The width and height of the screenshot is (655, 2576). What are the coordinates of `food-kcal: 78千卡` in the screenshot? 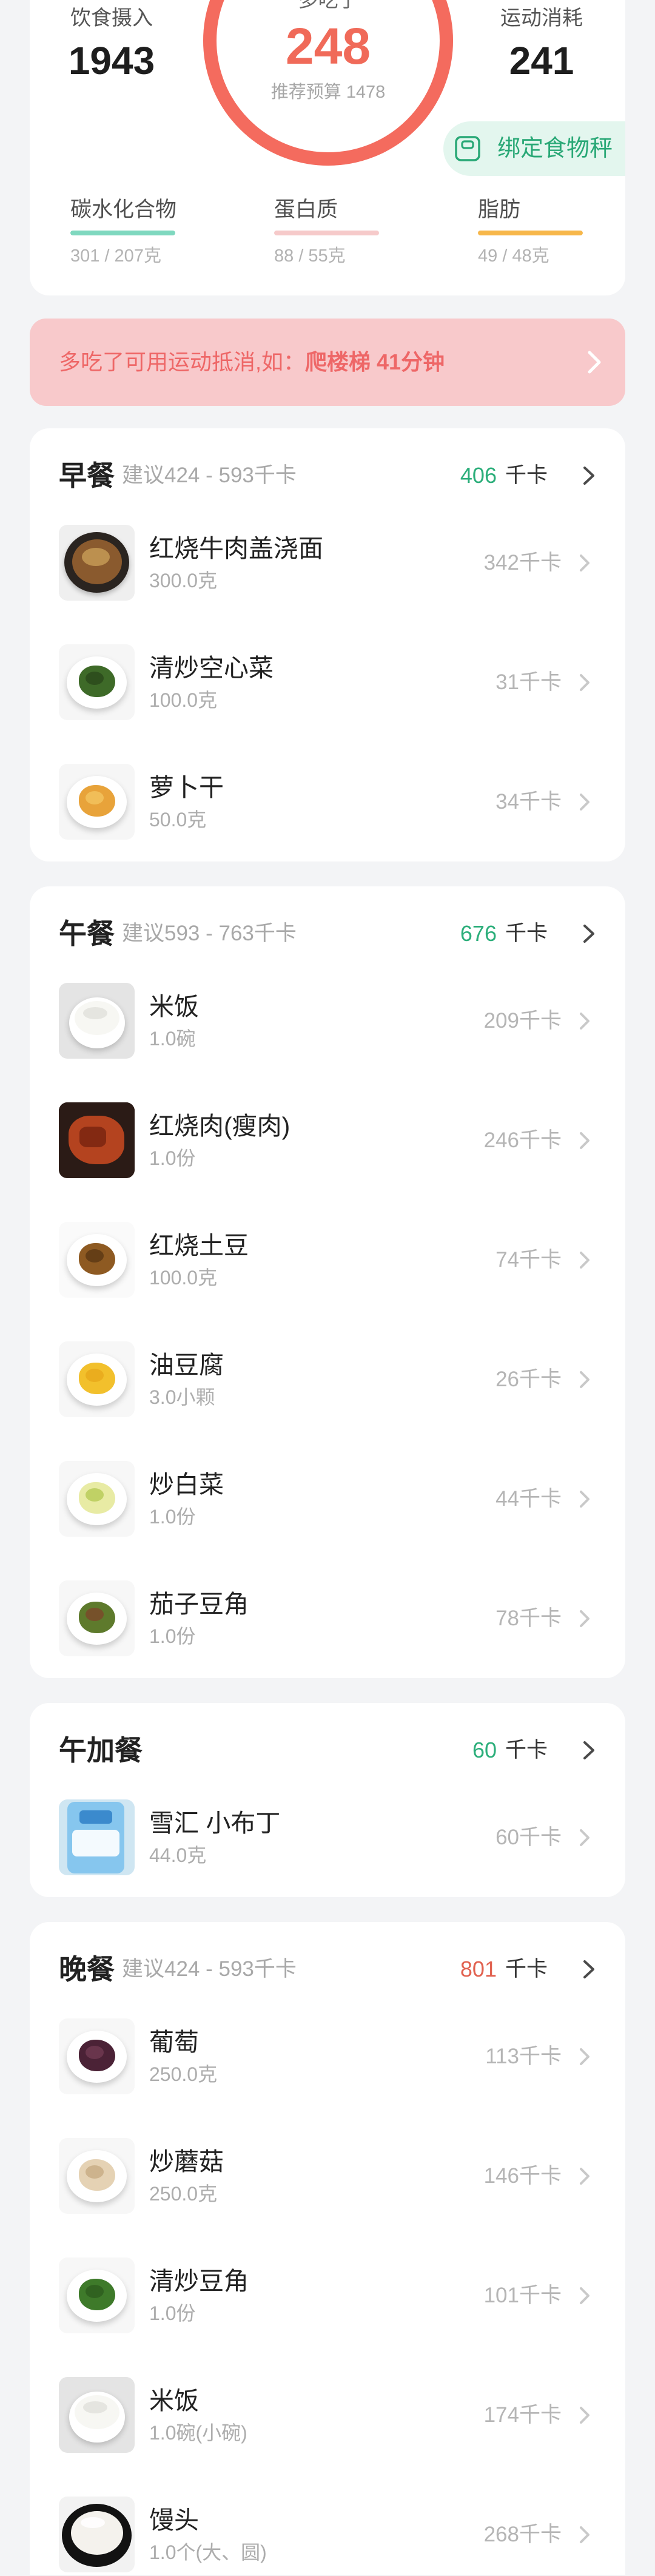 It's located at (529, 1618).